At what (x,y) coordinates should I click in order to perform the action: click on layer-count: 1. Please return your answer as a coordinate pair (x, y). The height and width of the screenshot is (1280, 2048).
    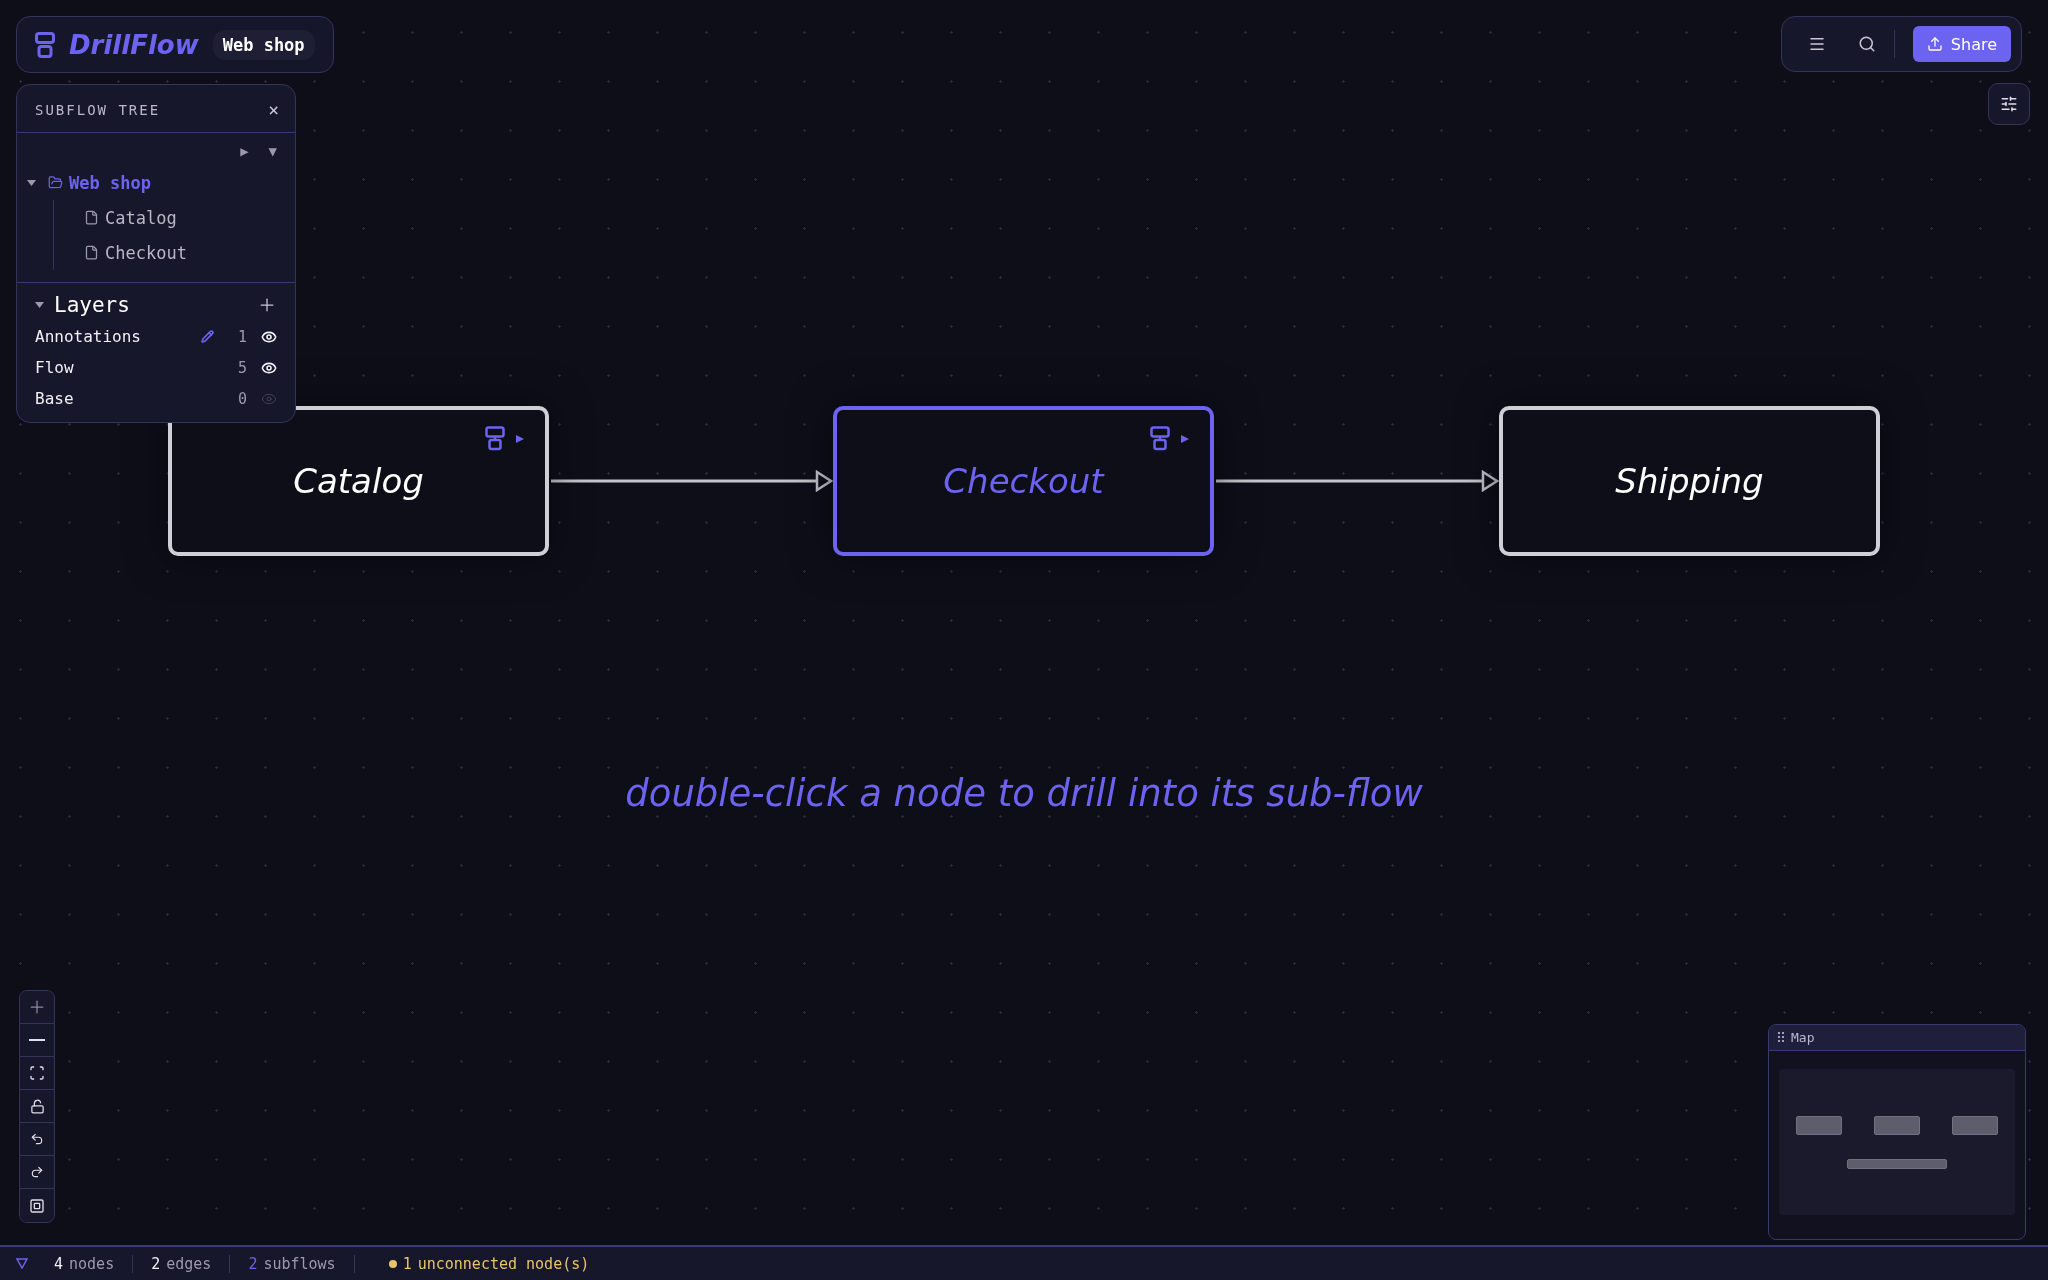
    Looking at the image, I should click on (241, 336).